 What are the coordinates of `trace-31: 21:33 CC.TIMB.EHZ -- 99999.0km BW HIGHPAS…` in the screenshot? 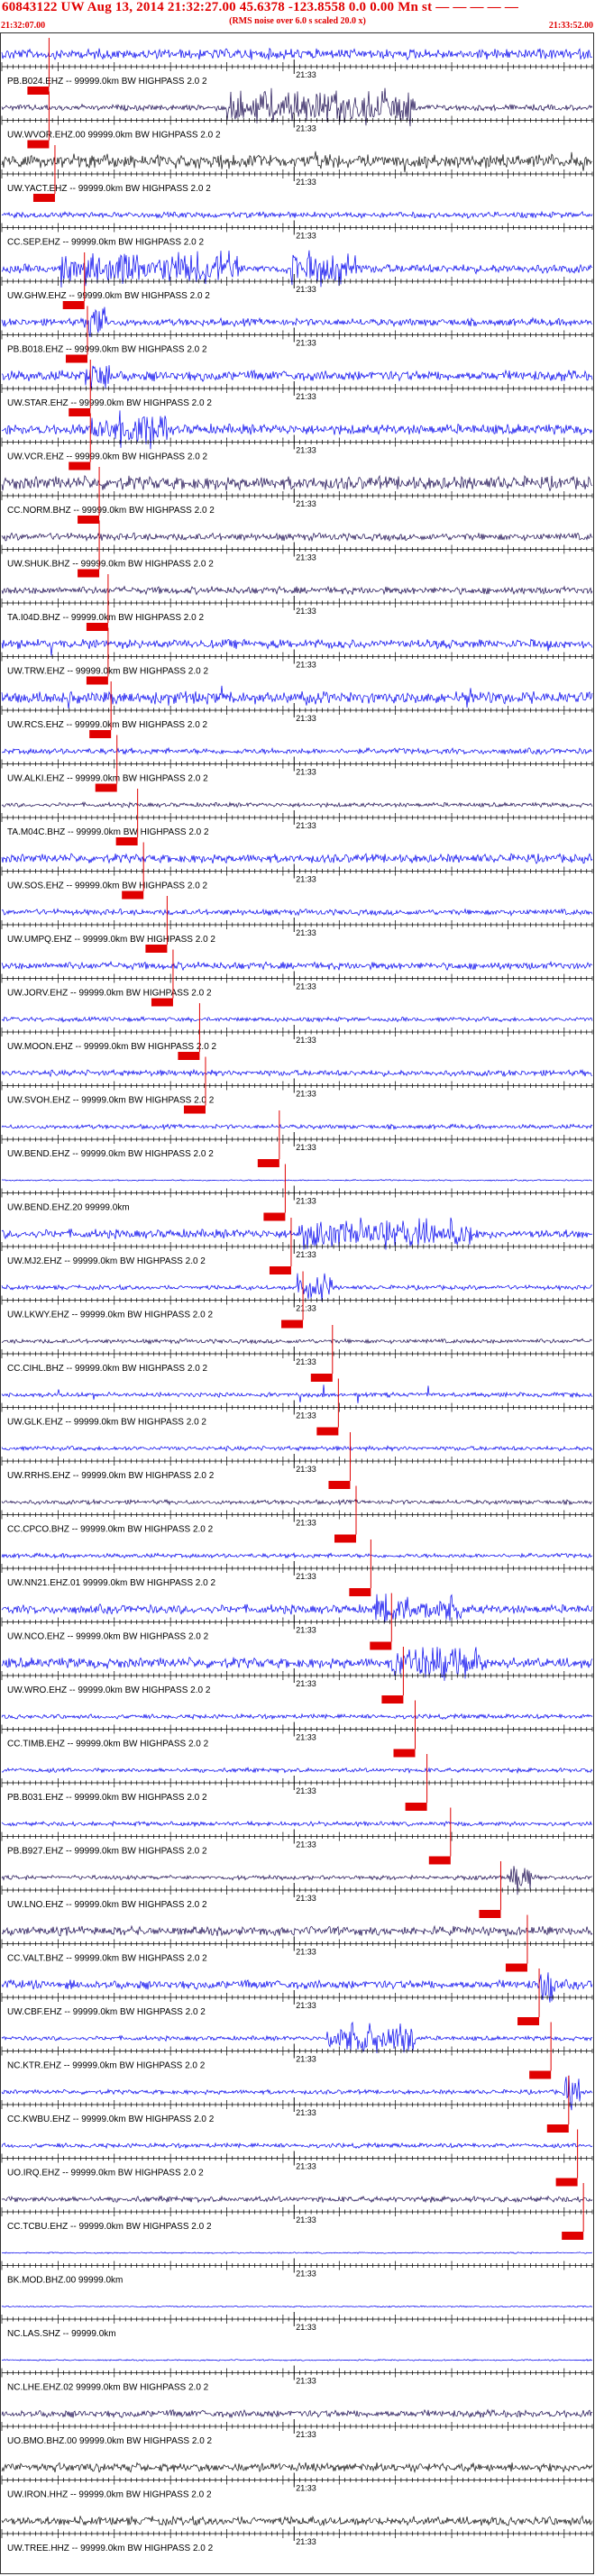 It's located at (297, 1729).